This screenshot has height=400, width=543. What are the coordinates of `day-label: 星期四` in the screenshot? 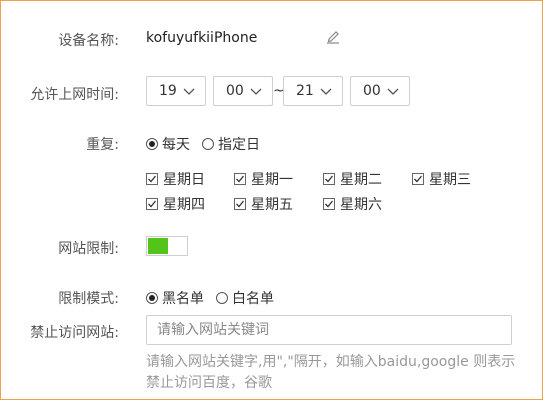 It's located at (184, 205).